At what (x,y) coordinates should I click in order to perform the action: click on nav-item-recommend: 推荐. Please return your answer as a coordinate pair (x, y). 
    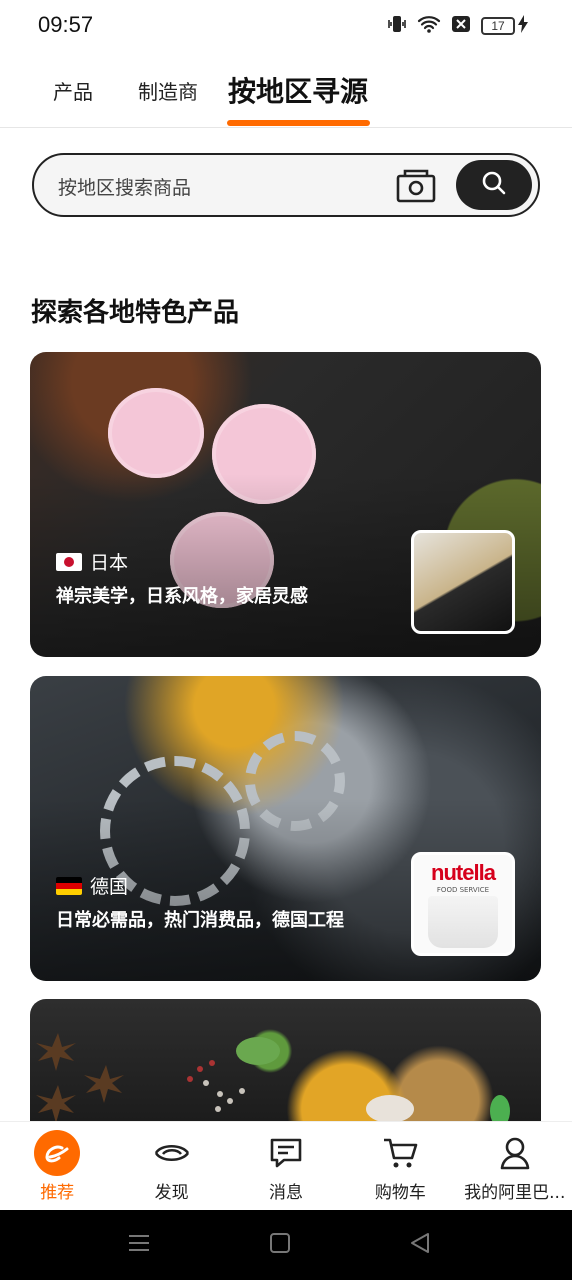
    Looking at the image, I should click on (57, 1166).